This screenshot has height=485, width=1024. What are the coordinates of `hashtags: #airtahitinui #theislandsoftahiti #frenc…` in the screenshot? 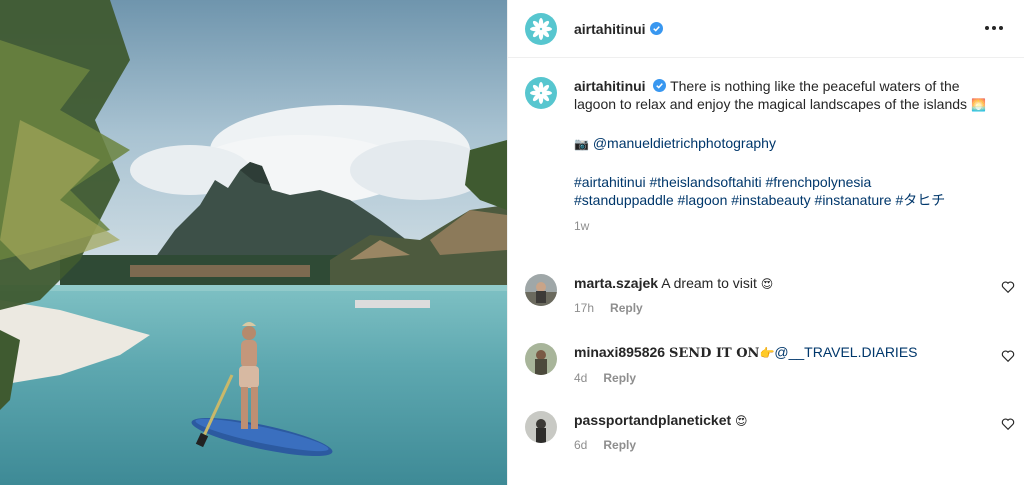 It's located at (784, 191).